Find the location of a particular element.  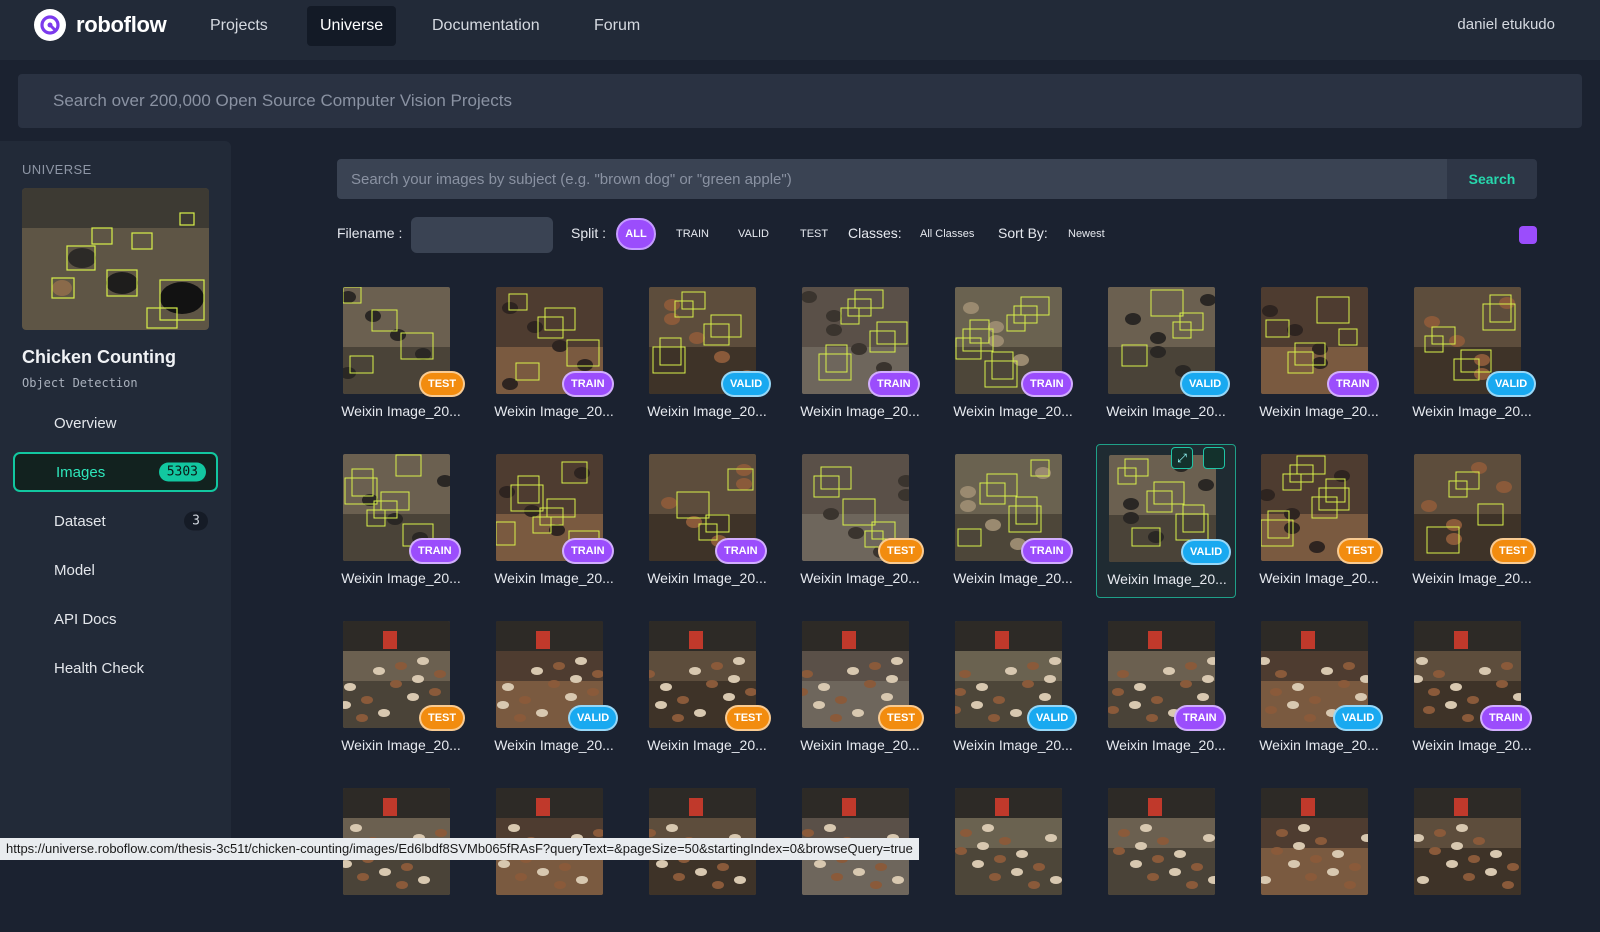

split-label: Split : is located at coordinates (589, 233).